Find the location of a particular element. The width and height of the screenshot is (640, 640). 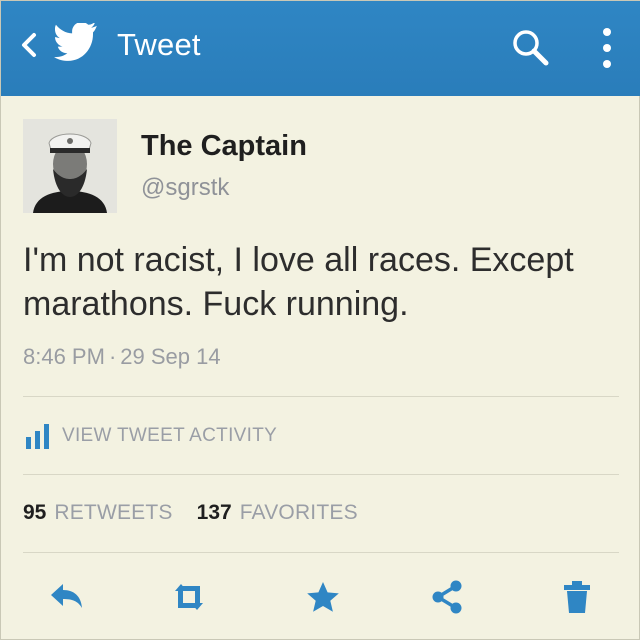

share-icon is located at coordinates (447, 597).